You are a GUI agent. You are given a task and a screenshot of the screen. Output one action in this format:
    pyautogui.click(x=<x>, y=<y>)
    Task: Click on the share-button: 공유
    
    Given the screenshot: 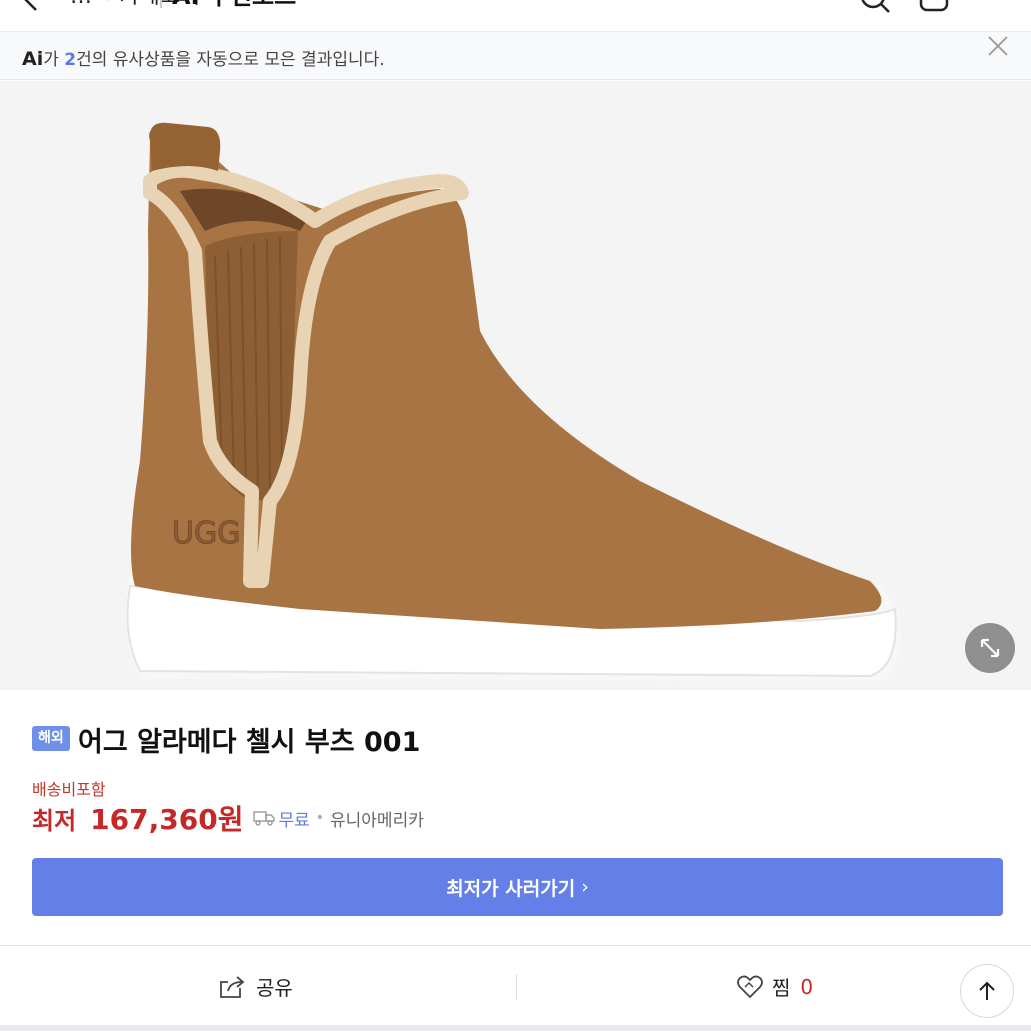 What is the action you would take?
    pyautogui.click(x=255, y=986)
    